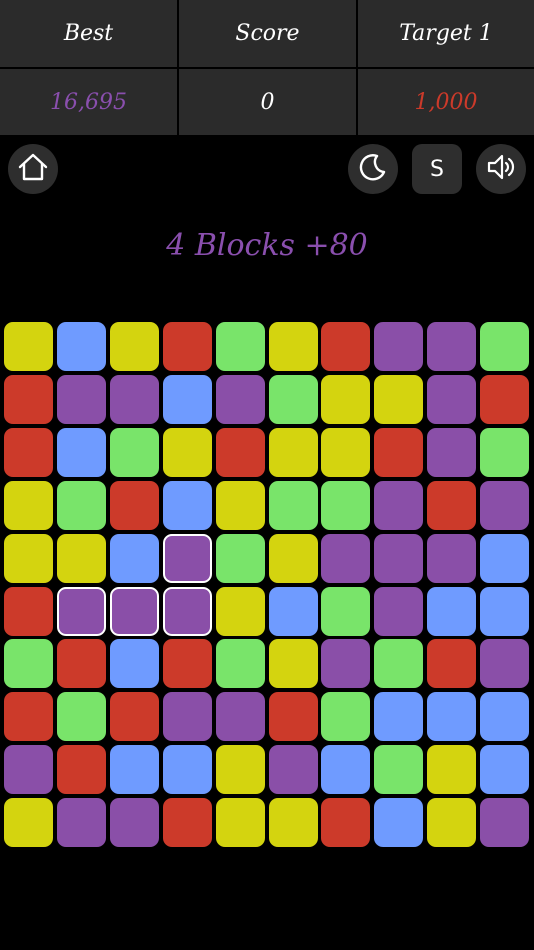 The image size is (534, 950). I want to click on night-mode-button, so click(373, 169).